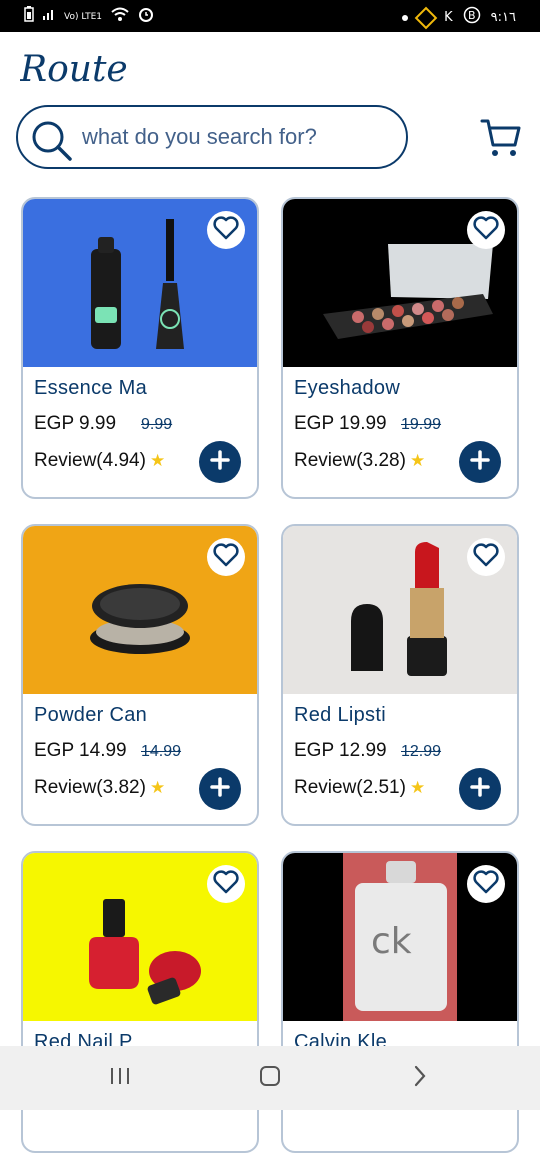 The width and height of the screenshot is (540, 1153). I want to click on alarm-icon, so click(146, 17).